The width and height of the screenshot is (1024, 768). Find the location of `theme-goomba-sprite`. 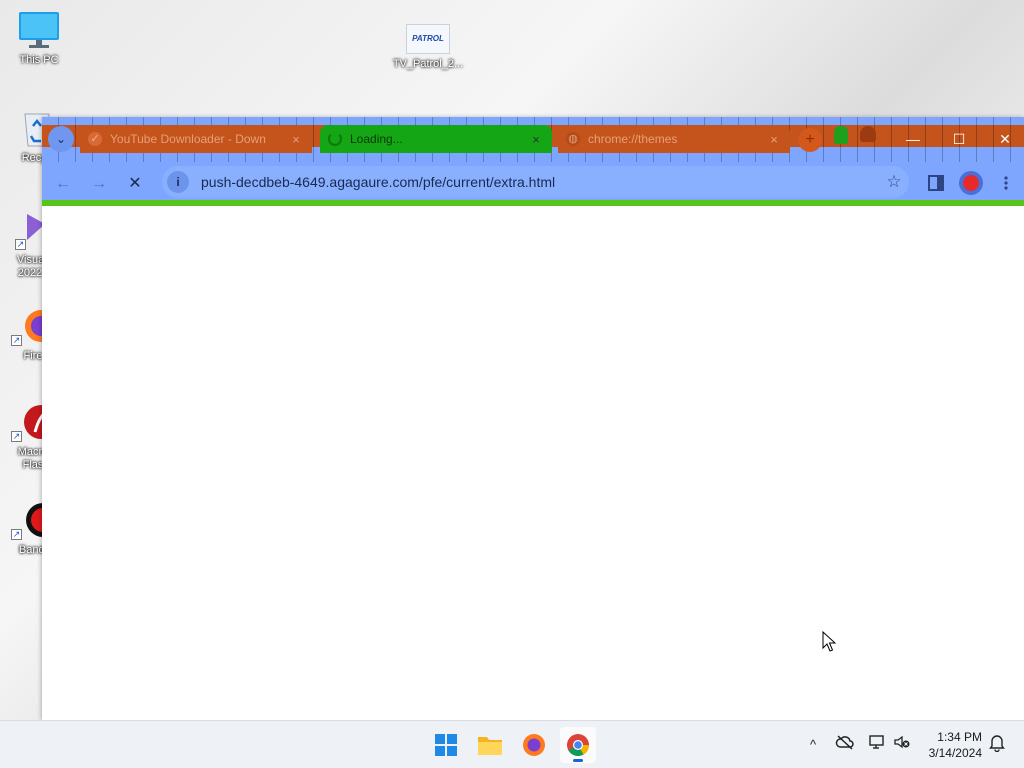

theme-goomba-sprite is located at coordinates (868, 134).